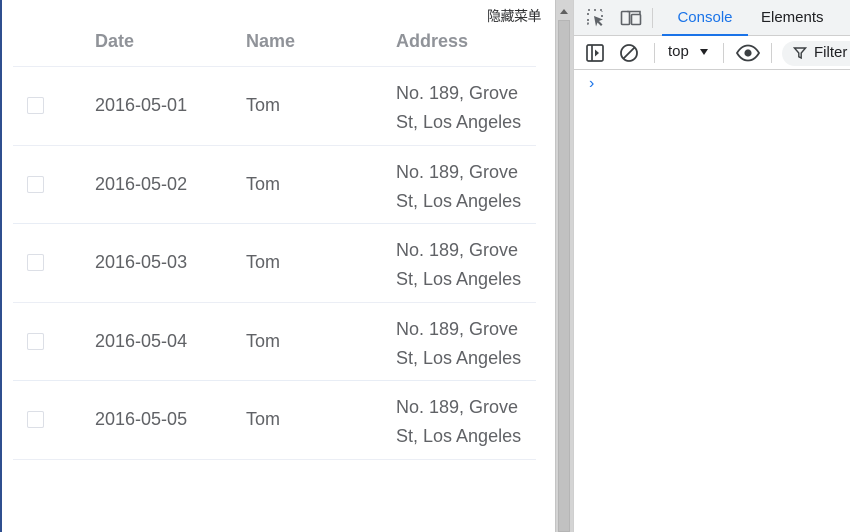 The width and height of the screenshot is (850, 532). I want to click on show-sidebar-icon, so click(596, 54).